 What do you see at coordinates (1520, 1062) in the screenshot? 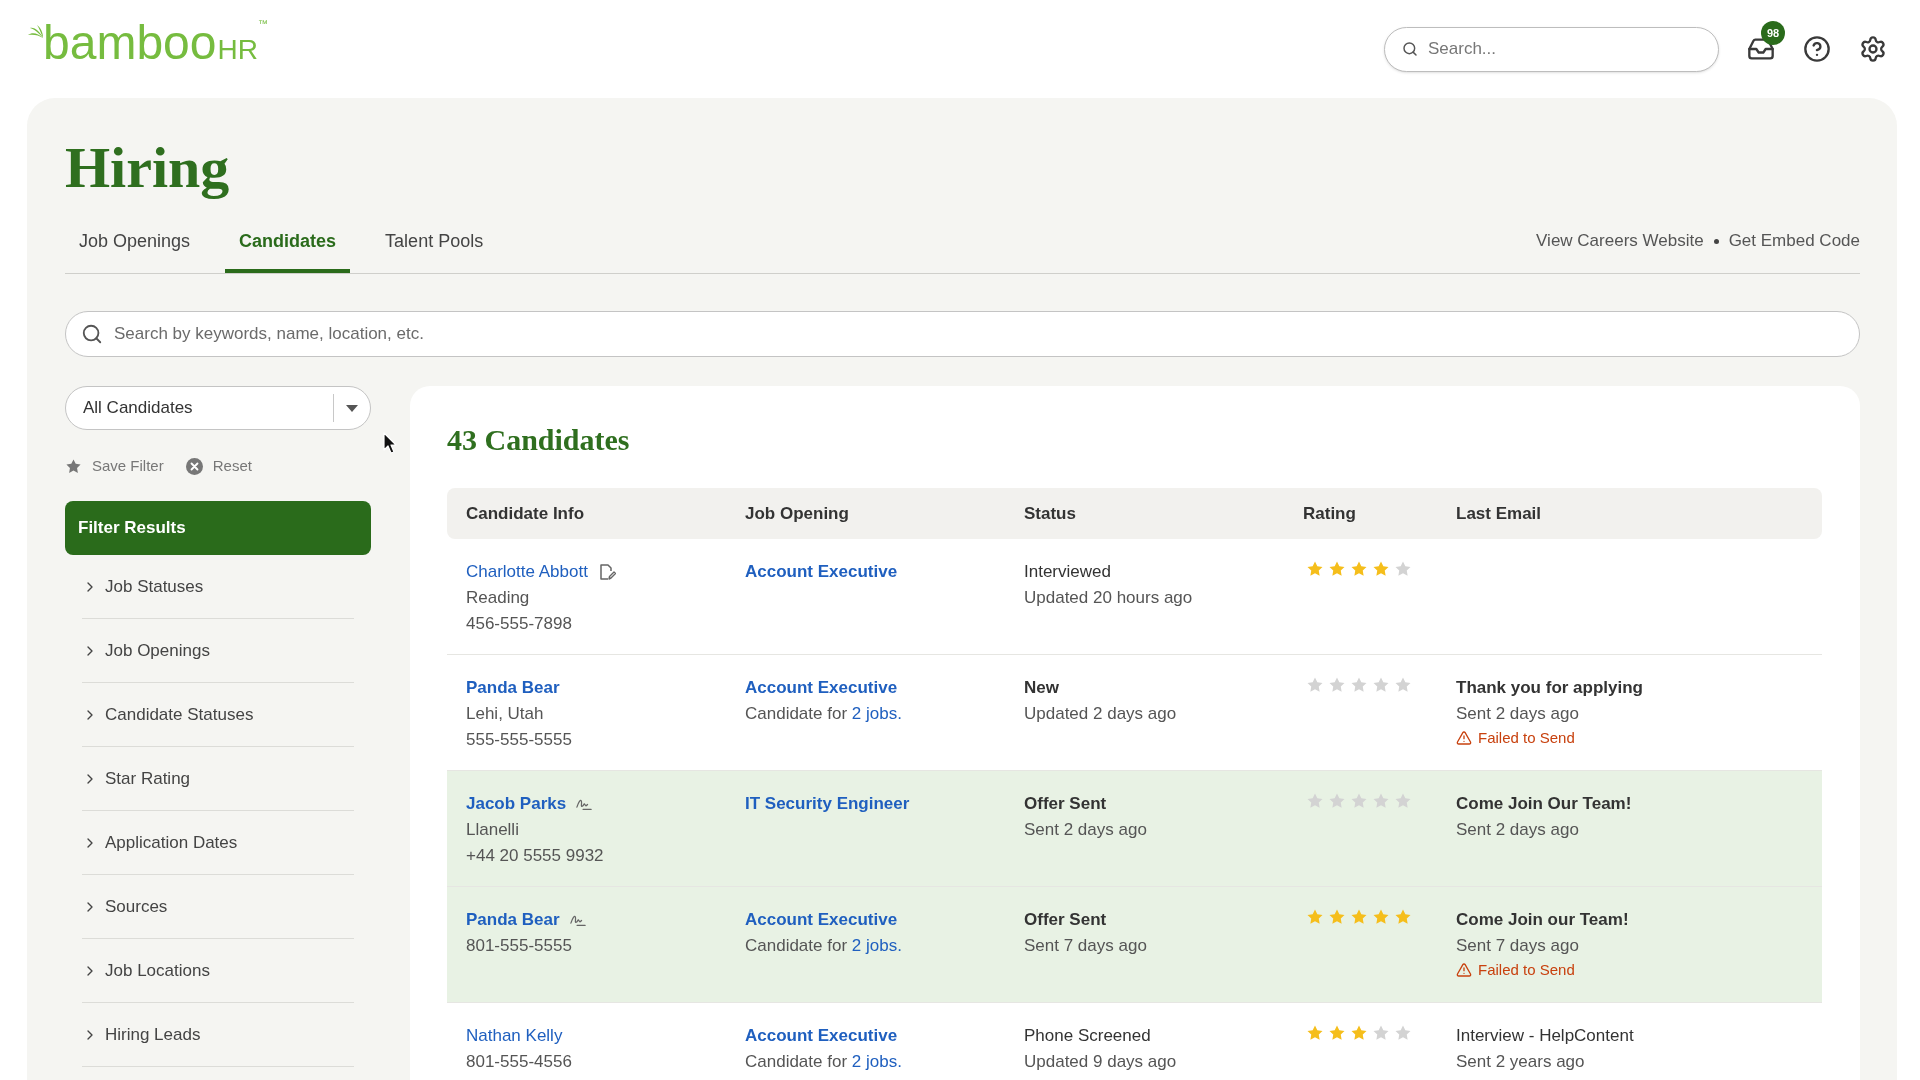
I see `email-sent-time: Sent 2 years ago` at bounding box center [1520, 1062].